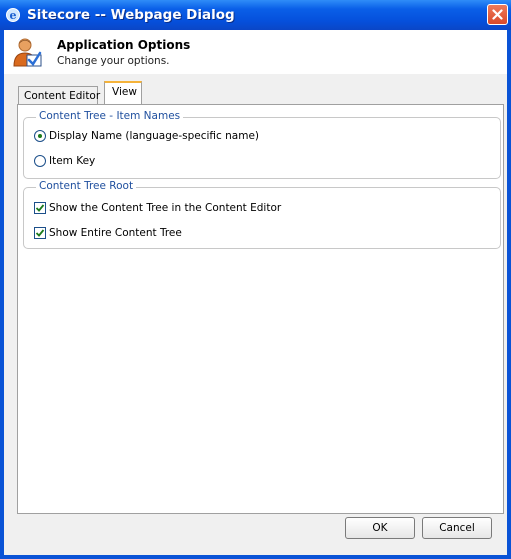 The image size is (511, 559). What do you see at coordinates (154, 136) in the screenshot?
I see `display-name-label: Display Name (language-specific name)` at bounding box center [154, 136].